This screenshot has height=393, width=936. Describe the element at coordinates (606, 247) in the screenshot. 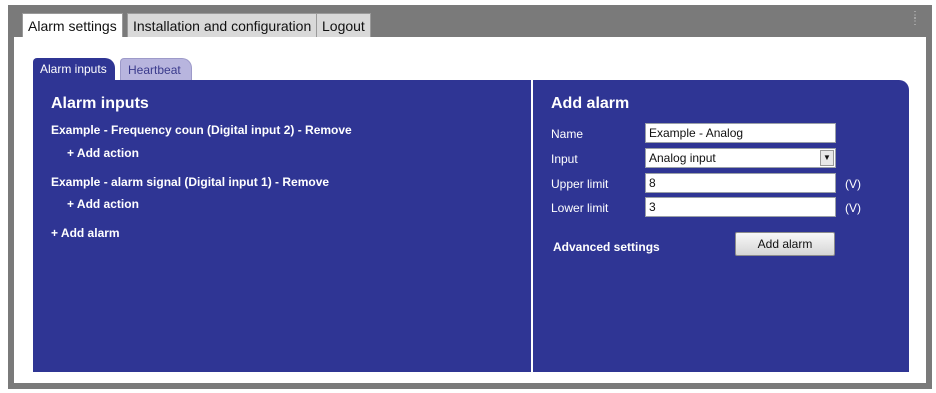

I see `advanced-settings-link: Advanced settings` at that location.